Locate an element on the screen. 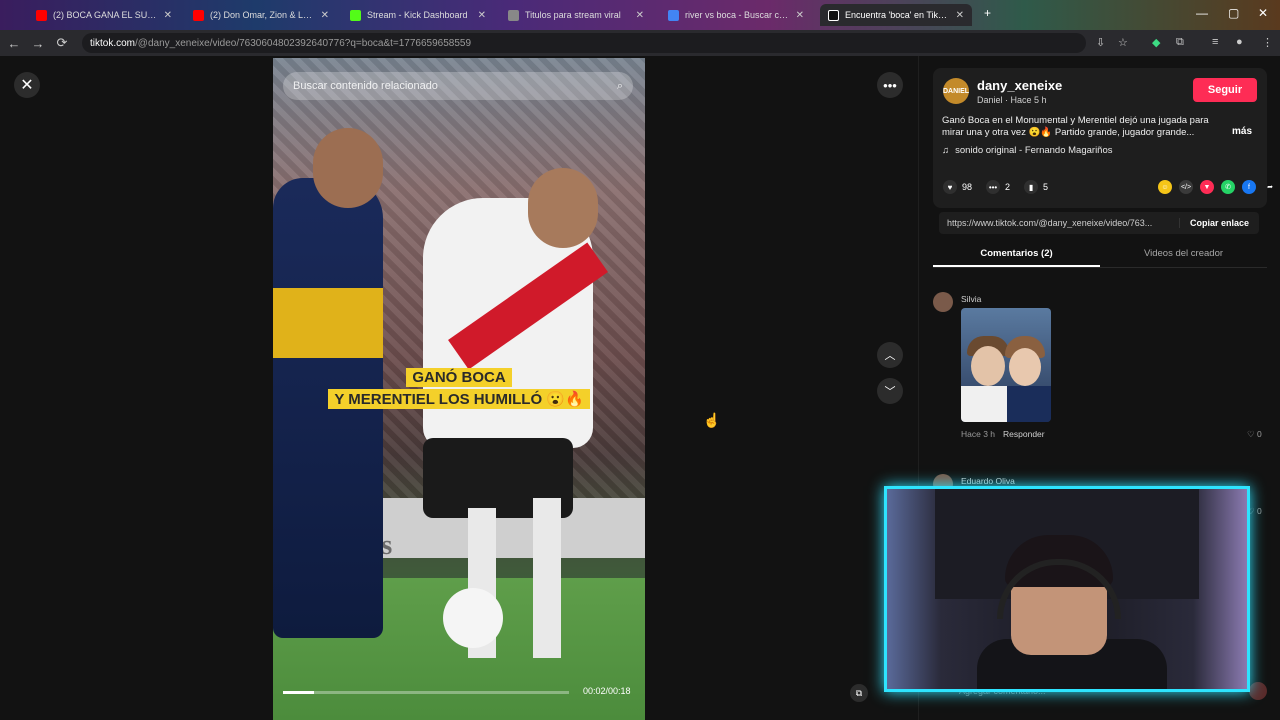  search-placeholder: Buscar contenido relacionado is located at coordinates (365, 86).